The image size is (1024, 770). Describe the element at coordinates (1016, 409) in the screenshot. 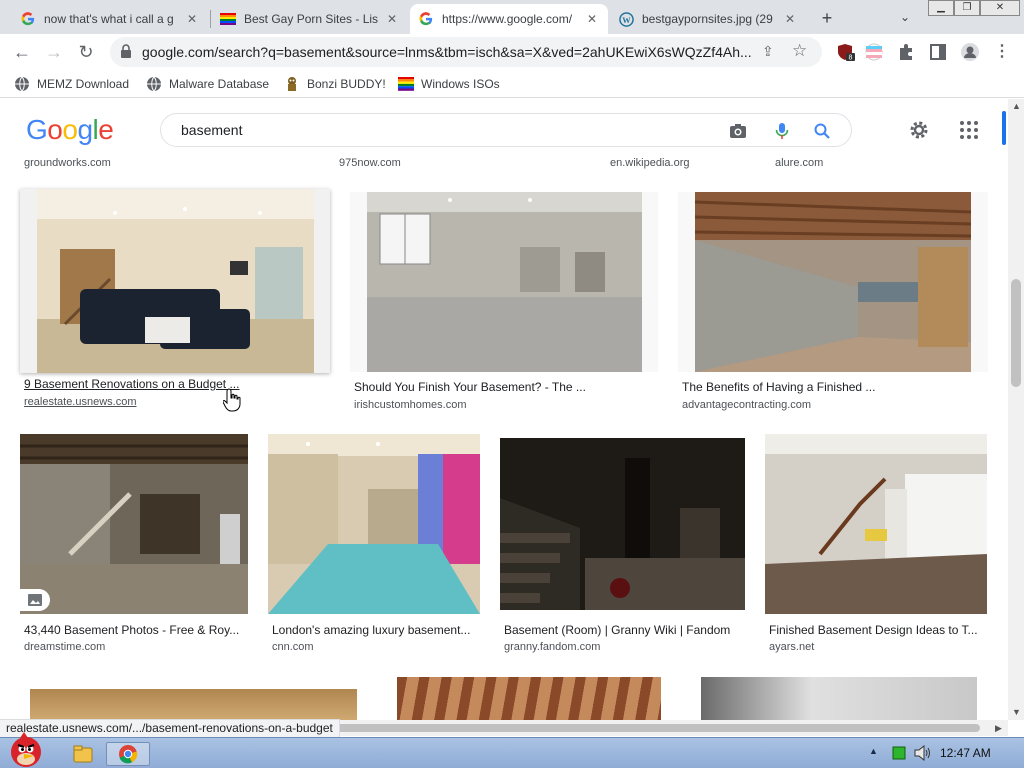

I see `vertical-scrollbar: ▲ ▼` at that location.